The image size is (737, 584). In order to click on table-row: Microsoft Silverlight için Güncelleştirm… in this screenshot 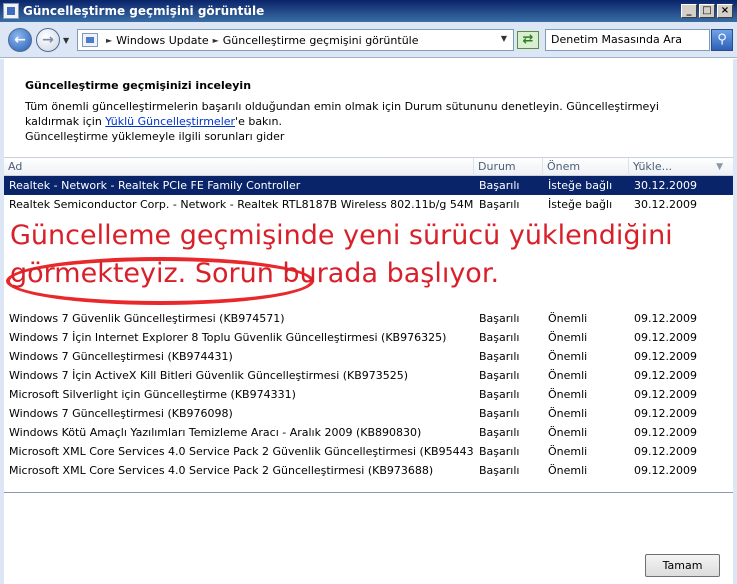, I will do `click(368, 394)`.